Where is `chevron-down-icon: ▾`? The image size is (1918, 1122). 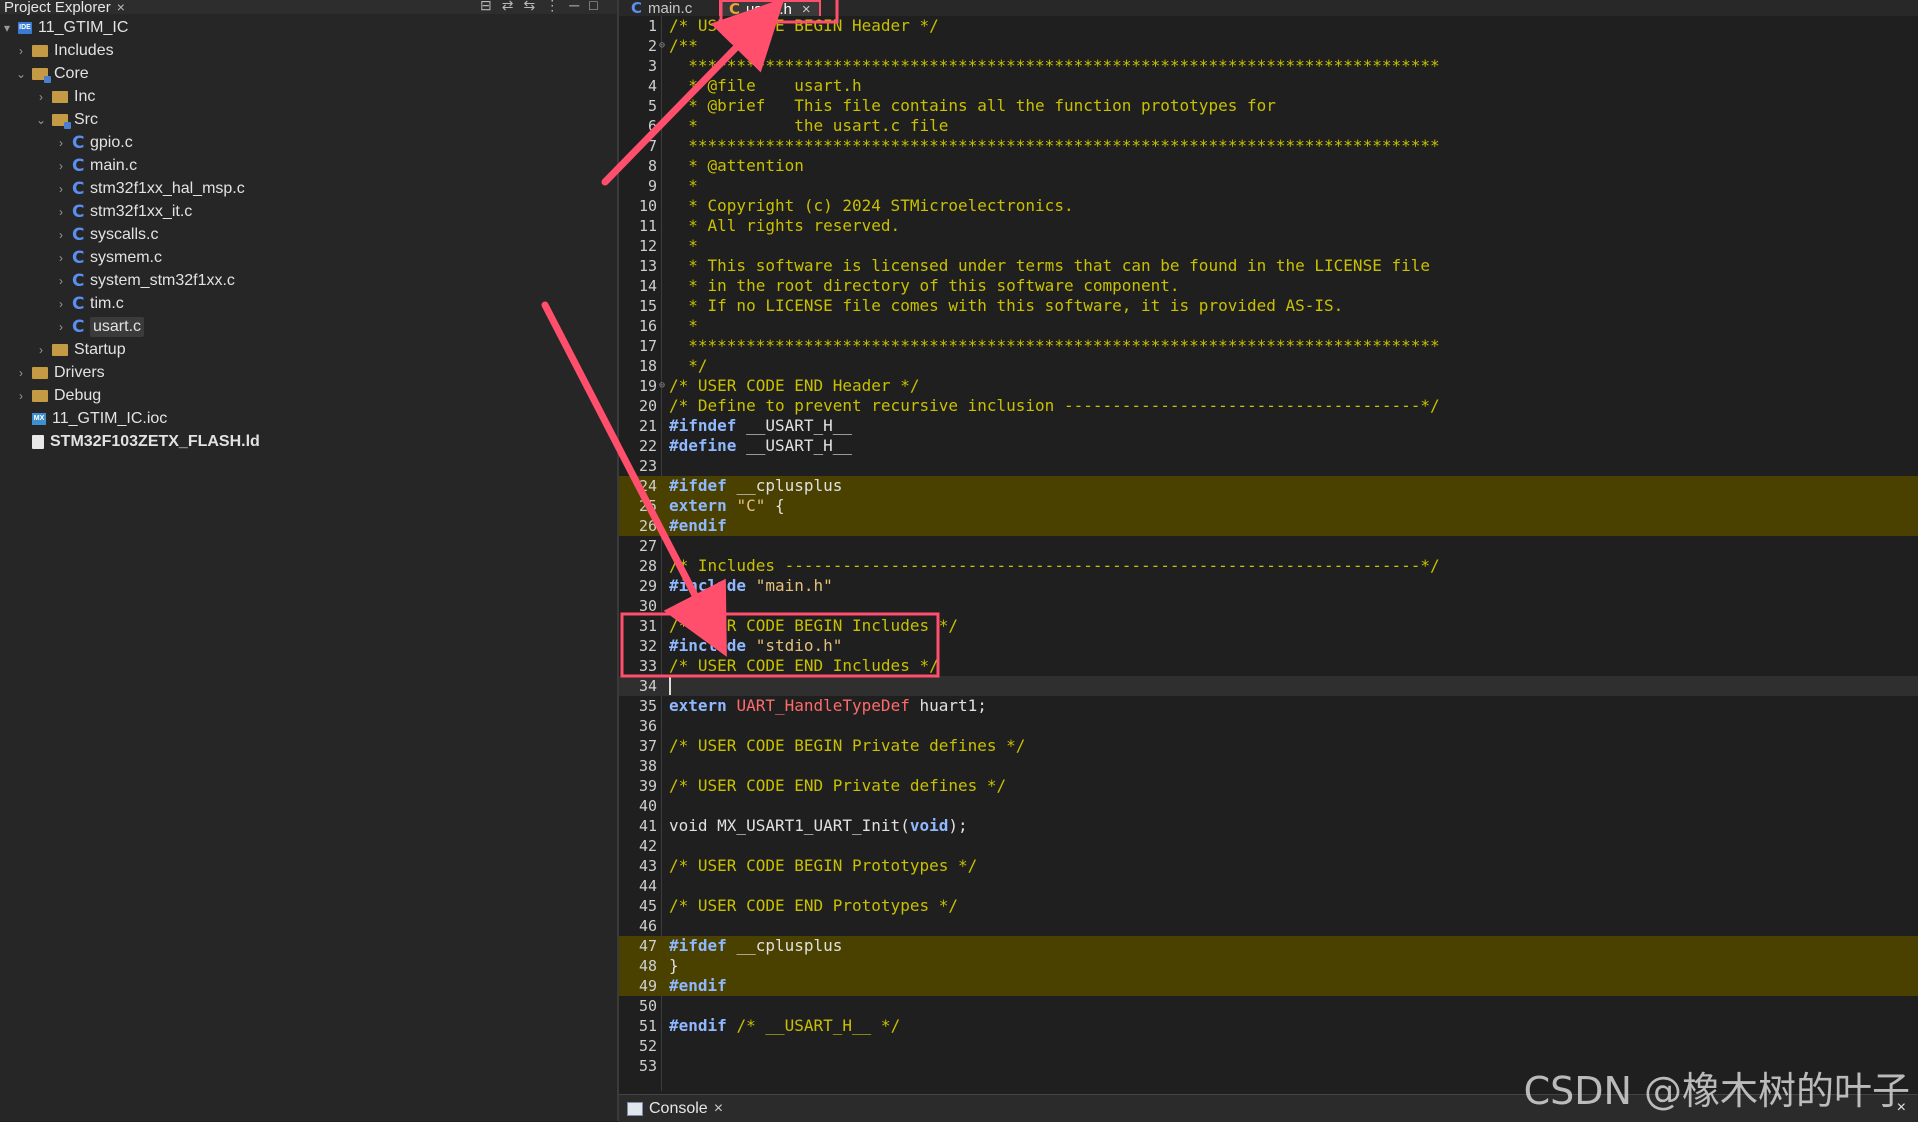 chevron-down-icon: ▾ is located at coordinates (7, 28).